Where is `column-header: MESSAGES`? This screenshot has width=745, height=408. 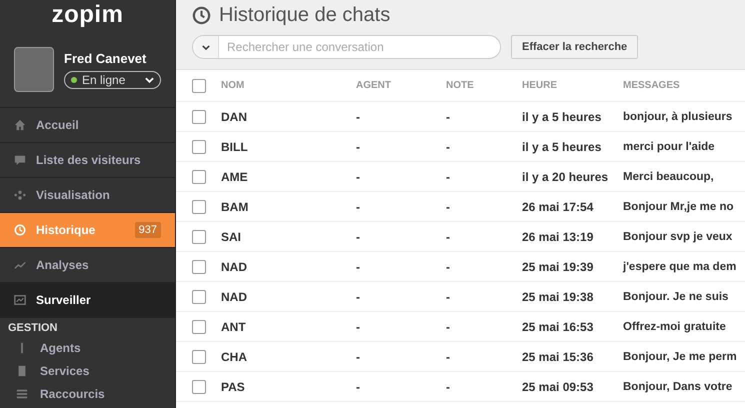
column-header: MESSAGES is located at coordinates (652, 85).